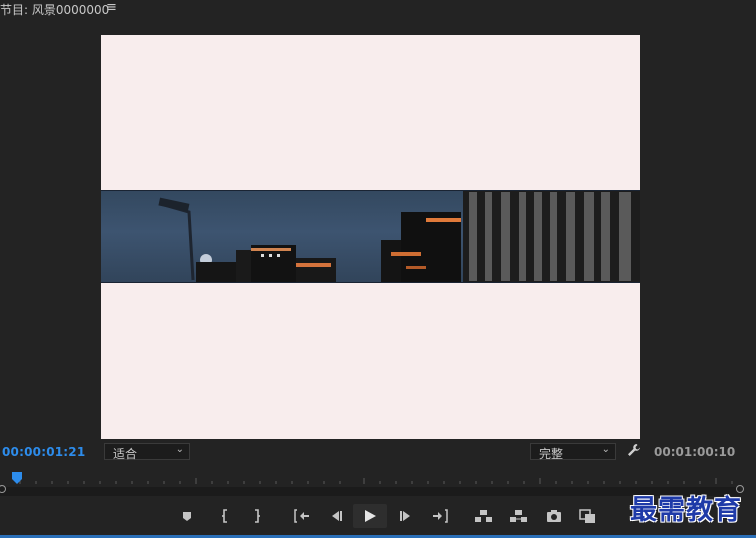  I want to click on zoom-scroll-bar, so click(370, 491).